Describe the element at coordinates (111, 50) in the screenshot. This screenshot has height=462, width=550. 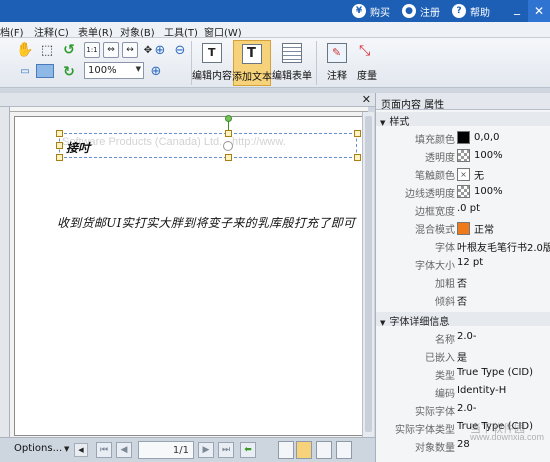
I see `fit-page-icon: ⇔` at that location.